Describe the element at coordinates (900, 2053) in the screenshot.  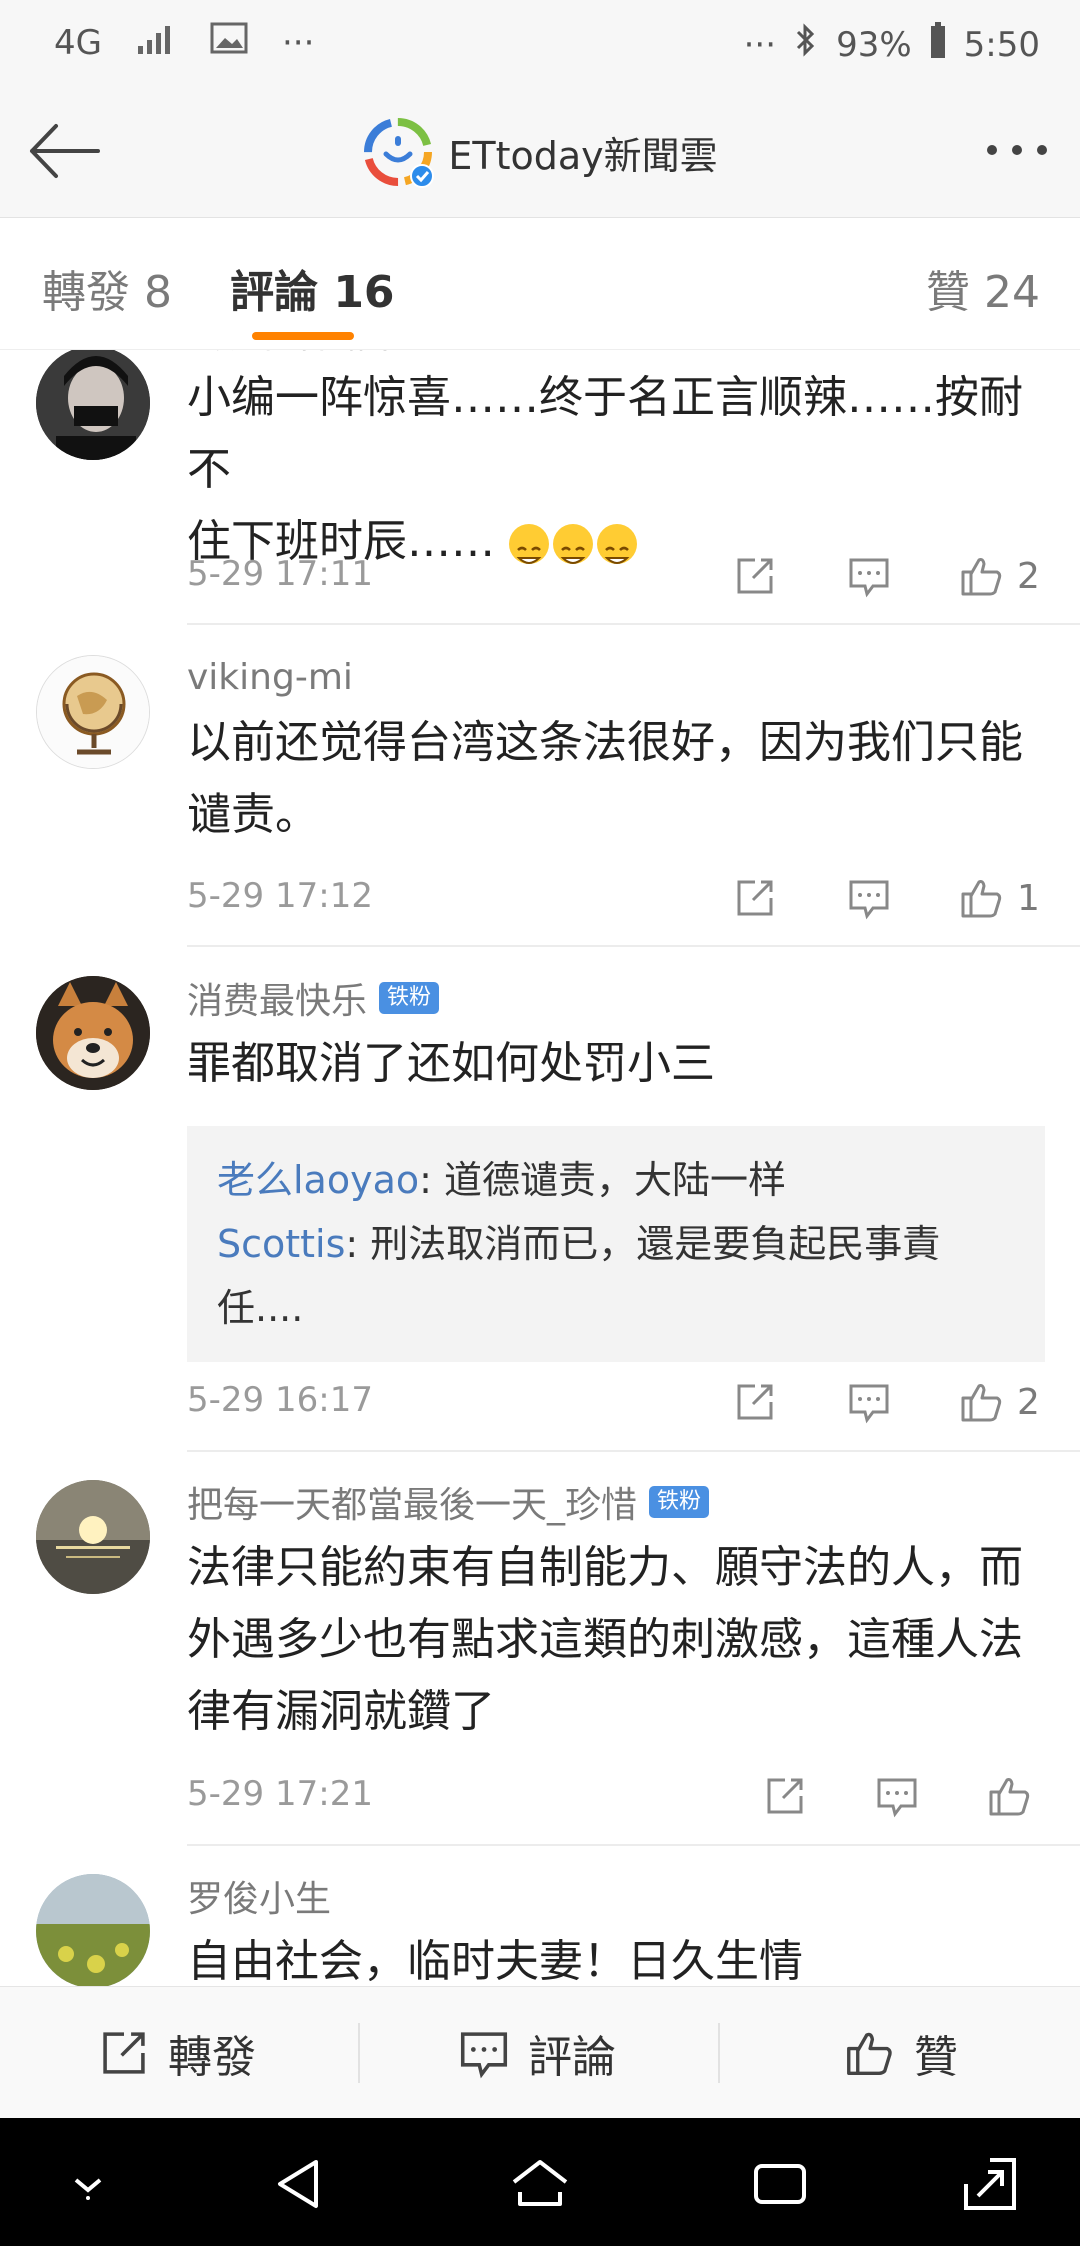
I see `like-button: 贊` at that location.